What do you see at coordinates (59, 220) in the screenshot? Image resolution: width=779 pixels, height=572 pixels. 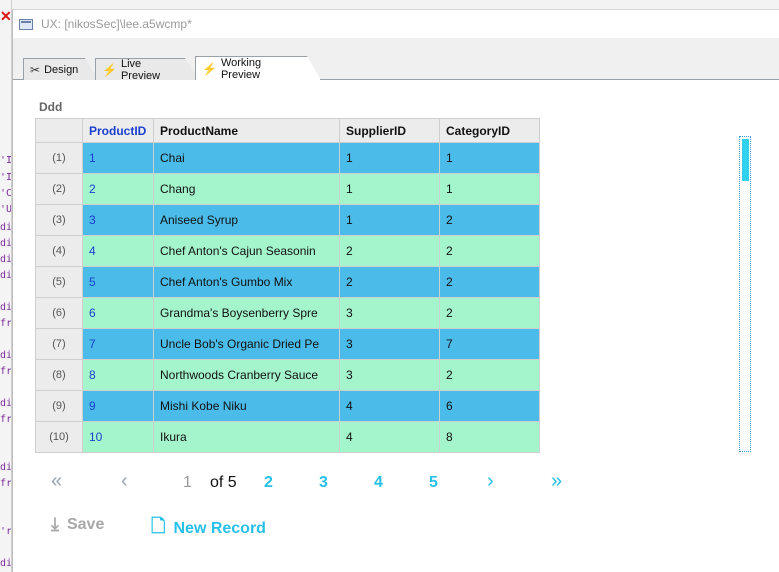 I see `row-number: (3)` at bounding box center [59, 220].